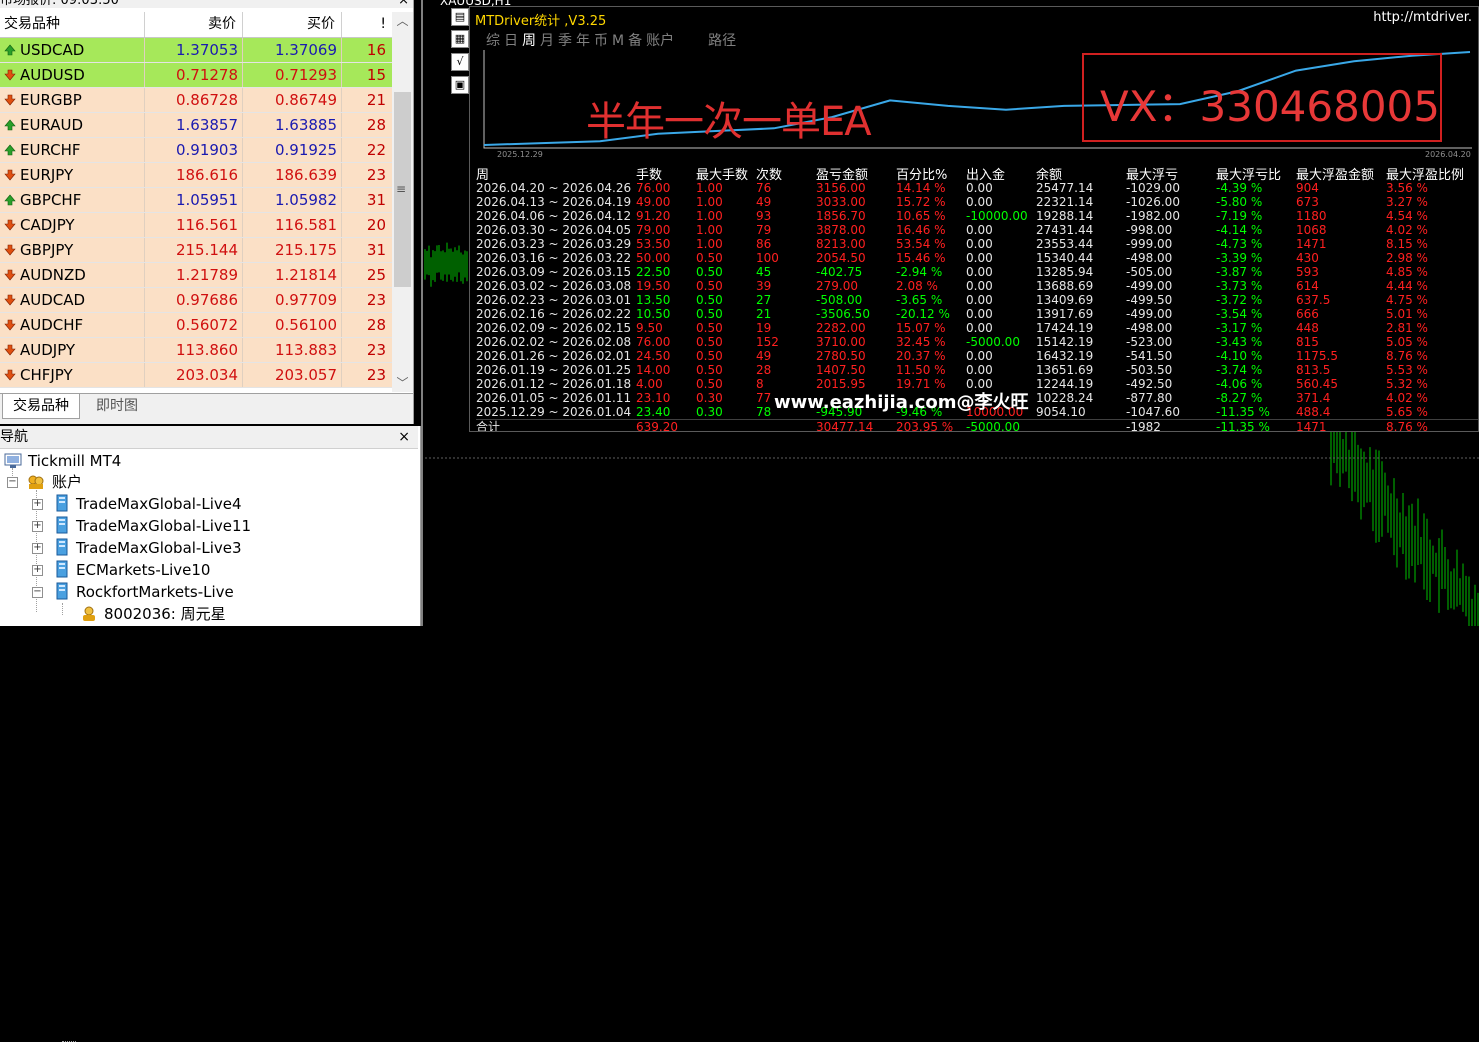  I want to click on market-row: GBPCHF 1.05951 1.05982 31, so click(196, 200).